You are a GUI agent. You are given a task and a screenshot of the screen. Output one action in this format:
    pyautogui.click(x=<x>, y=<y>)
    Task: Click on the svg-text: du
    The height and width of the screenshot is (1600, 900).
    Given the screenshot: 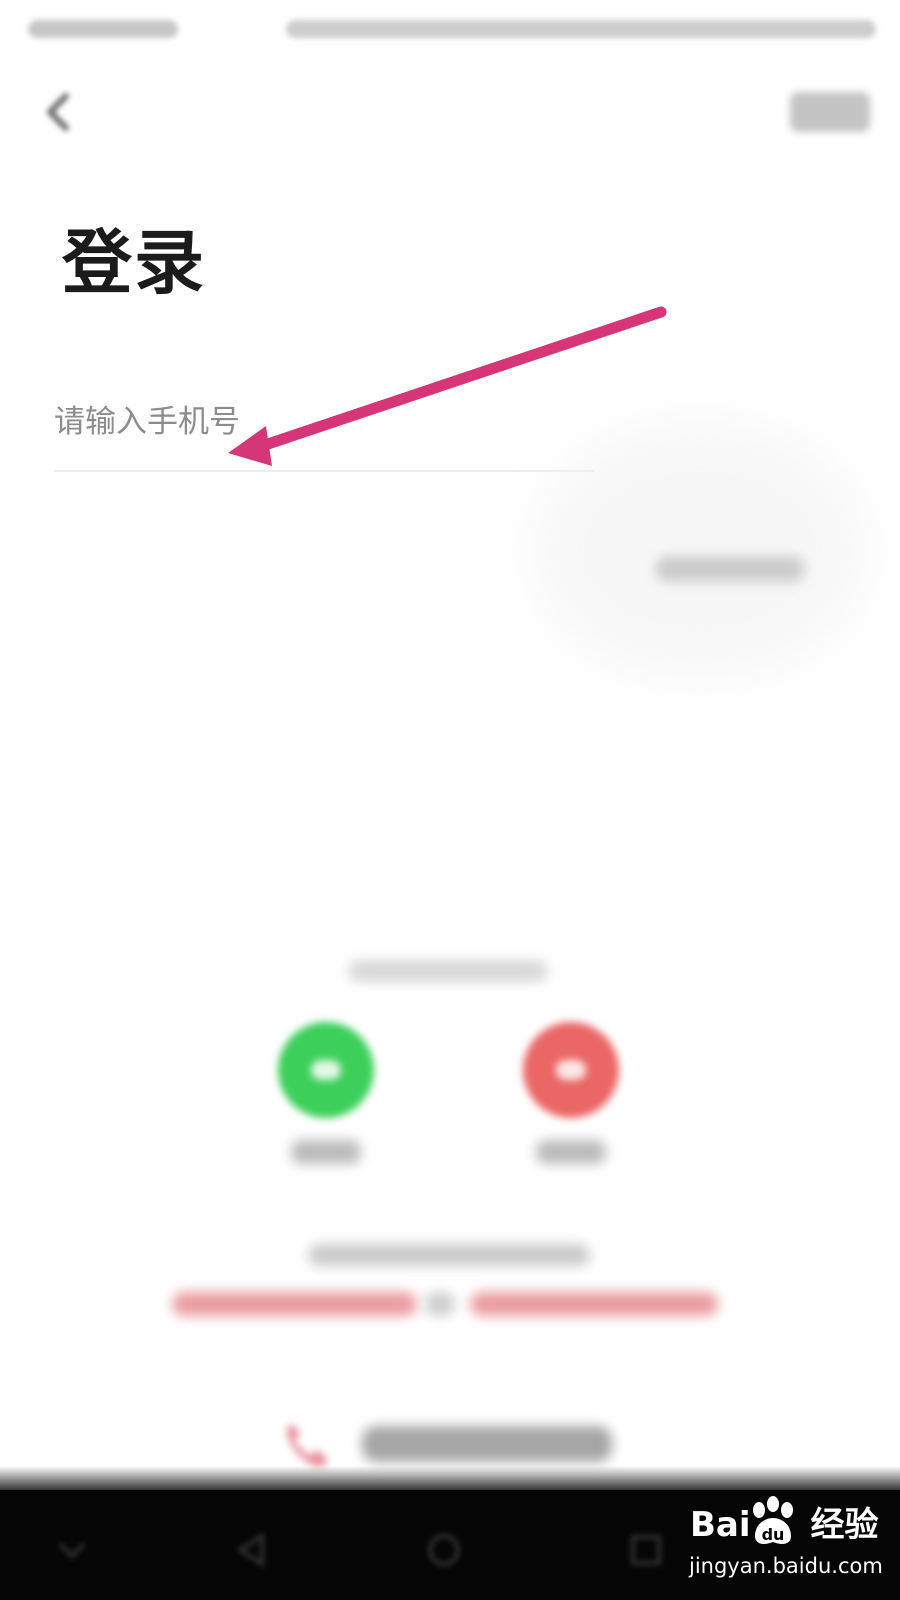 What is the action you would take?
    pyautogui.click(x=773, y=1534)
    